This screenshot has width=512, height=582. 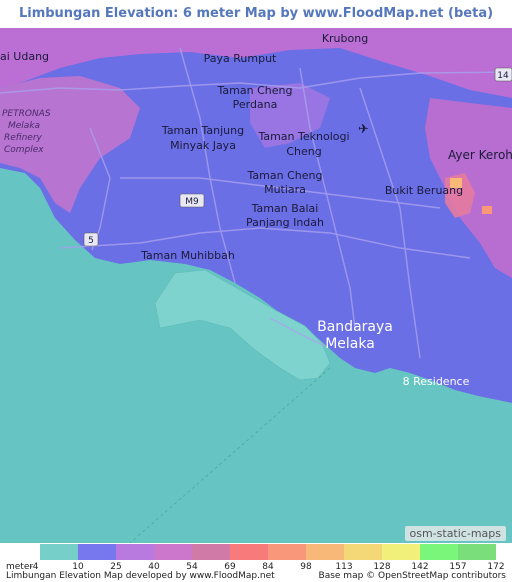 What do you see at coordinates (192, 202) in the screenshot?
I see `route-m9-label: M9` at bounding box center [192, 202].